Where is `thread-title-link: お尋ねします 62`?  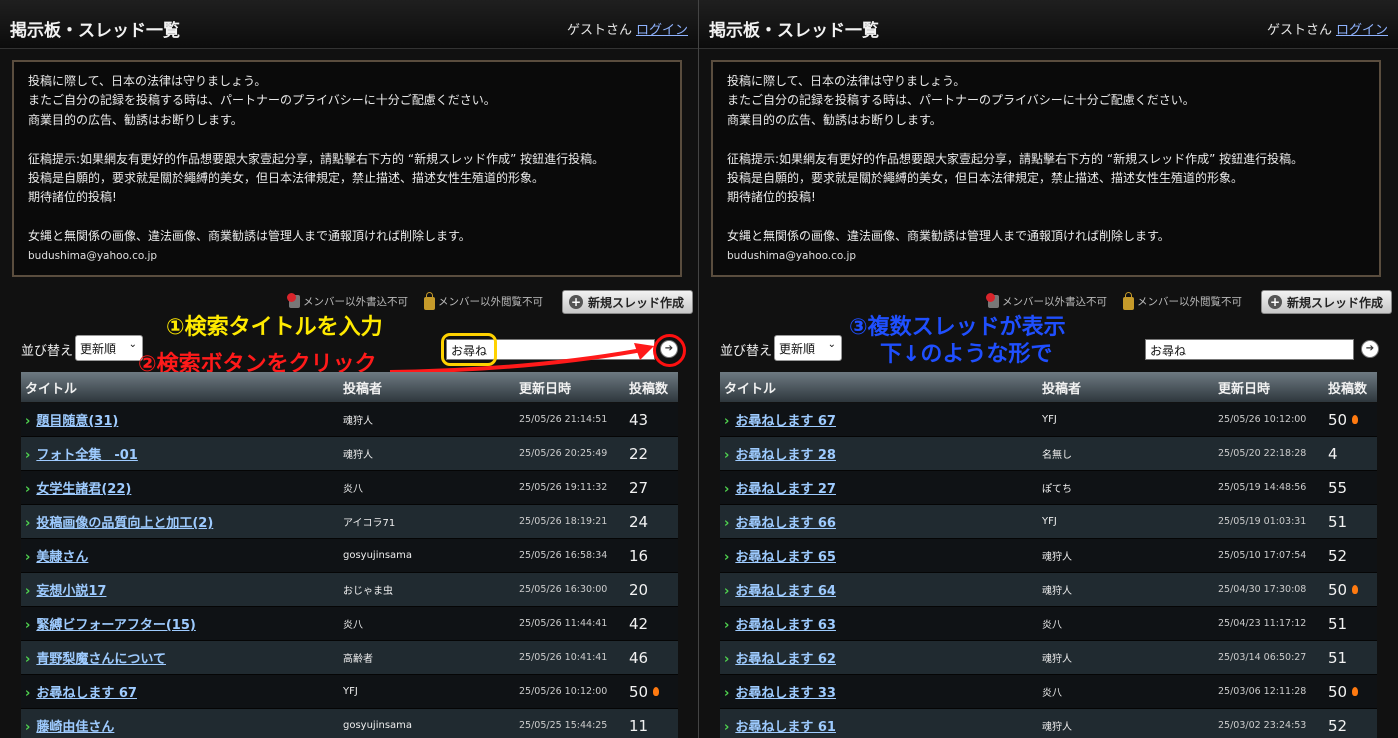
thread-title-link: お尋ねします 62 is located at coordinates (780, 659).